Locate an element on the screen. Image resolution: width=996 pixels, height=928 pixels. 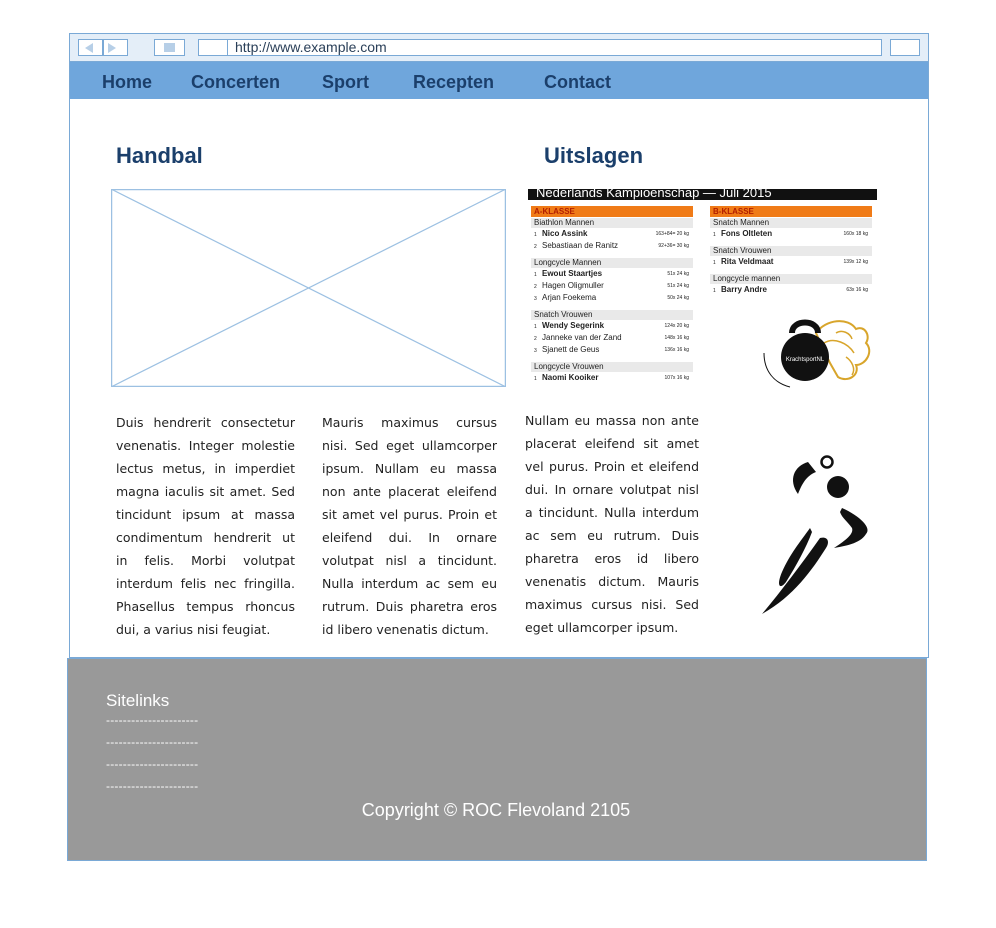
result-name: Hagen Oligmuller is located at coordinates (573, 285).